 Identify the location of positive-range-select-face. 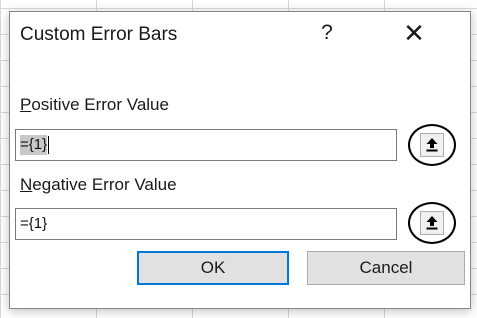
(432, 145).